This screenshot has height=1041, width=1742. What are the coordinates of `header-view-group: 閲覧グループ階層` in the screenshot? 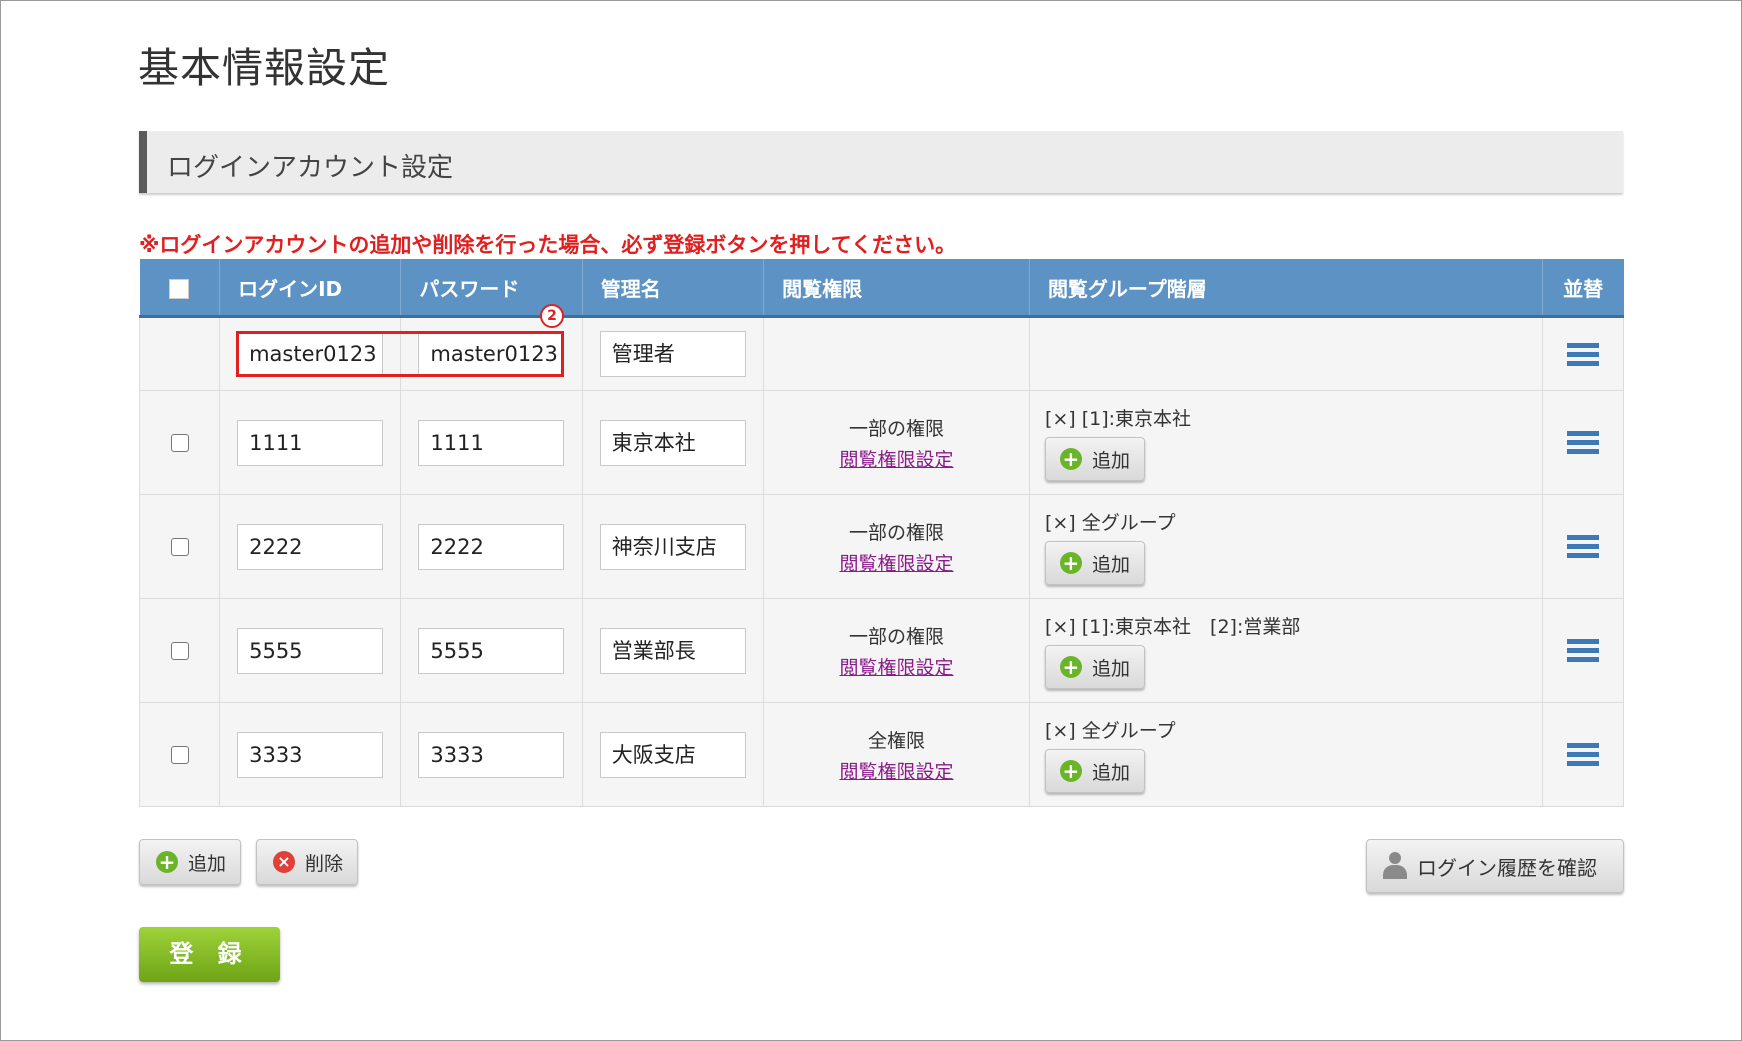 It's located at (1286, 288).